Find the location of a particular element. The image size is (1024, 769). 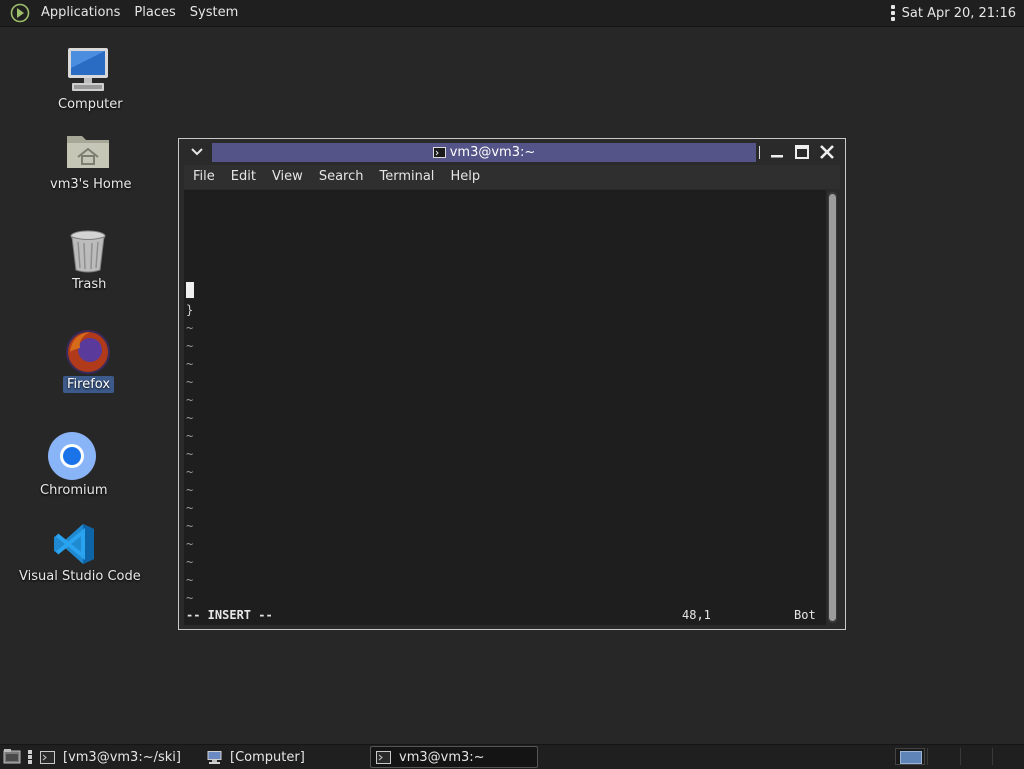

top-menu-bar: Applications Places System is located at coordinates (122, 13).